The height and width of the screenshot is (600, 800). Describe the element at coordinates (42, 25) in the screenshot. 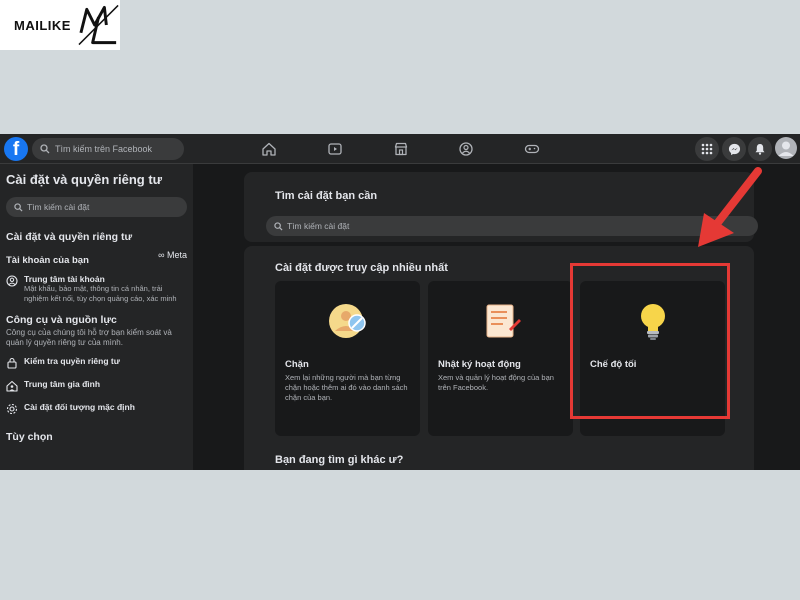

I see `logo-text: MAILIKE` at that location.